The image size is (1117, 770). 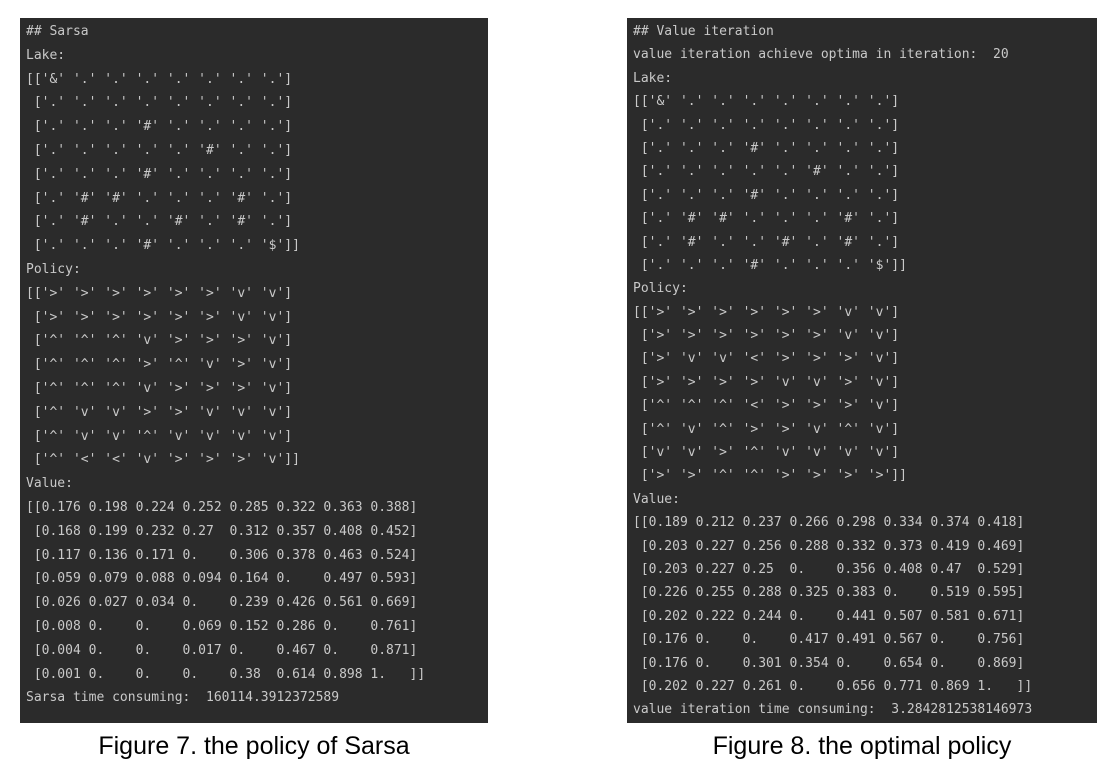 What do you see at coordinates (766, 429) in the screenshot?
I see `console-line: ['^' 'v' '^' '>' '>' 'v' '^' 'v']` at bounding box center [766, 429].